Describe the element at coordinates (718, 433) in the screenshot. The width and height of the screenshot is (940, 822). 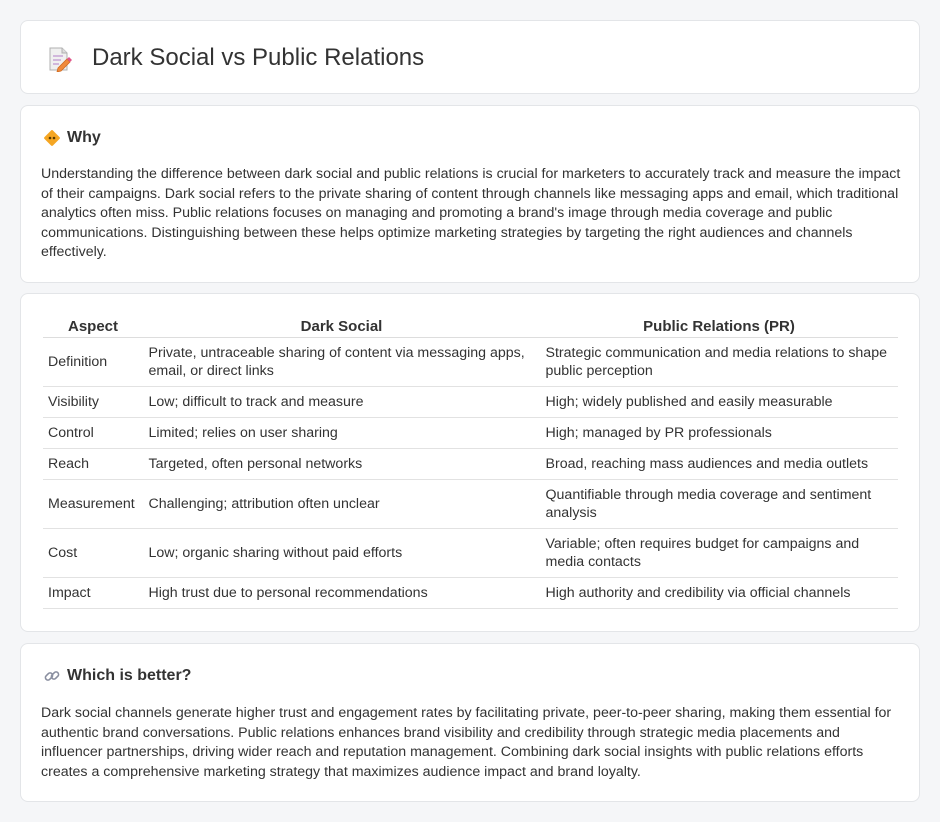
I see `pr-cell: High; managed by PR professionals` at that location.